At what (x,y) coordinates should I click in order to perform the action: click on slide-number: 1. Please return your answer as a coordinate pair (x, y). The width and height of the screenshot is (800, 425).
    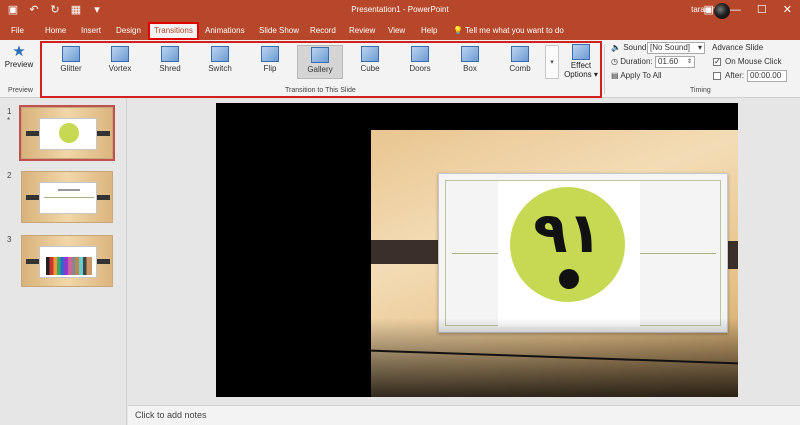
    Looking at the image, I should click on (9, 111).